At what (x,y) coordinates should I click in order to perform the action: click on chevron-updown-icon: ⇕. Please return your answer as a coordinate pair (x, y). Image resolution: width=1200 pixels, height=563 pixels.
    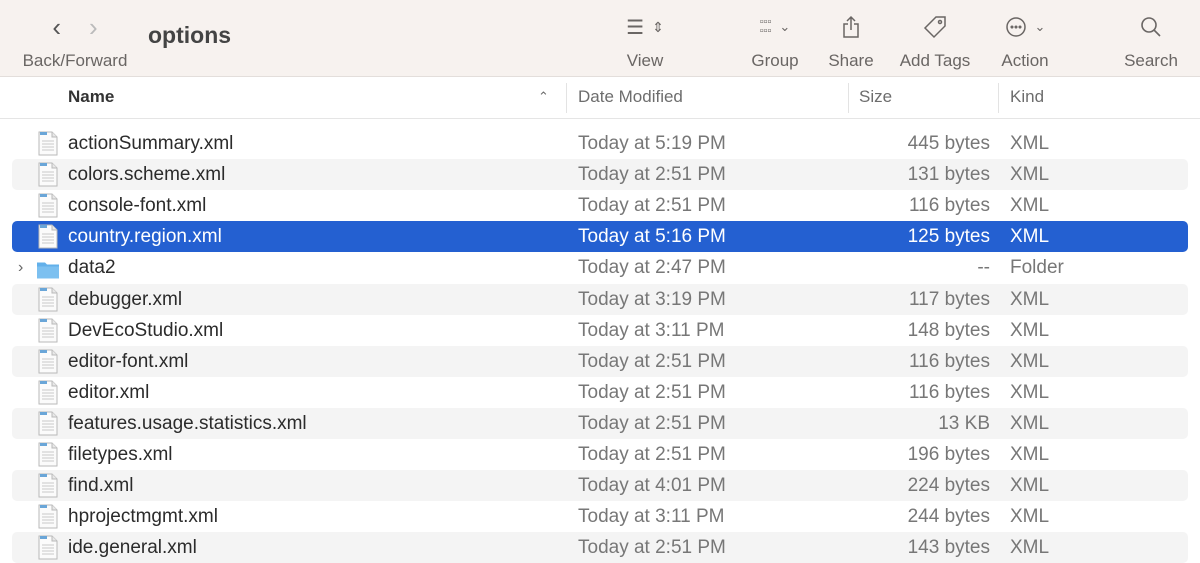
    Looking at the image, I should click on (658, 26).